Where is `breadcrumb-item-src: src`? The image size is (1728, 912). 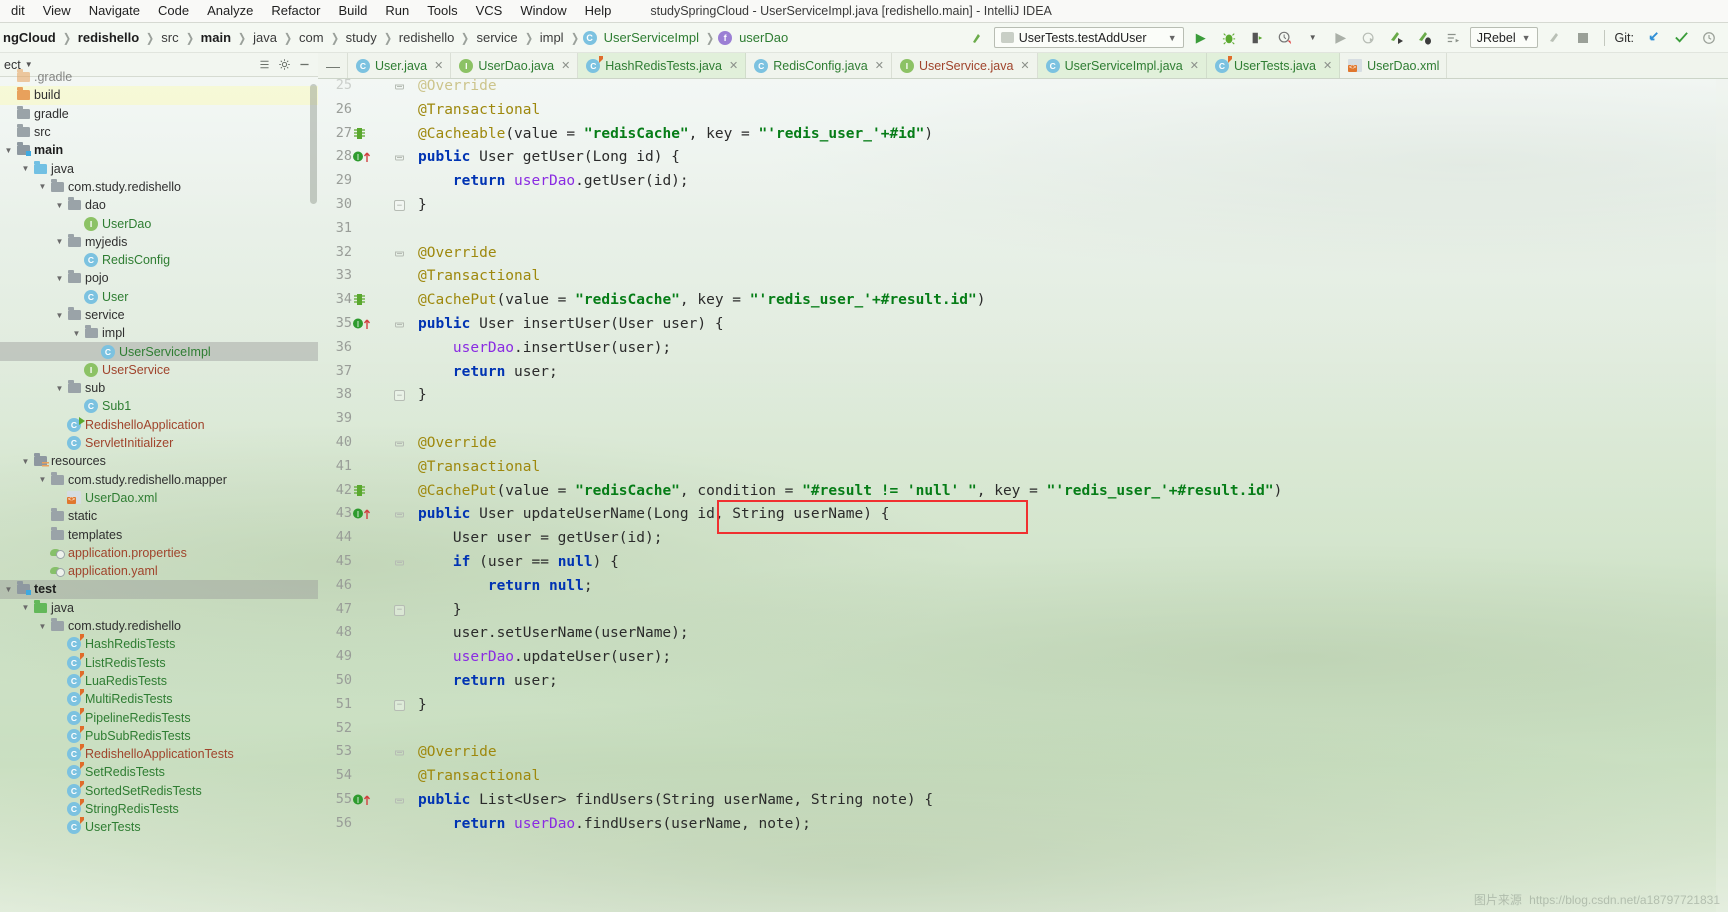
breadcrumb-item-src: src is located at coordinates (169, 37).